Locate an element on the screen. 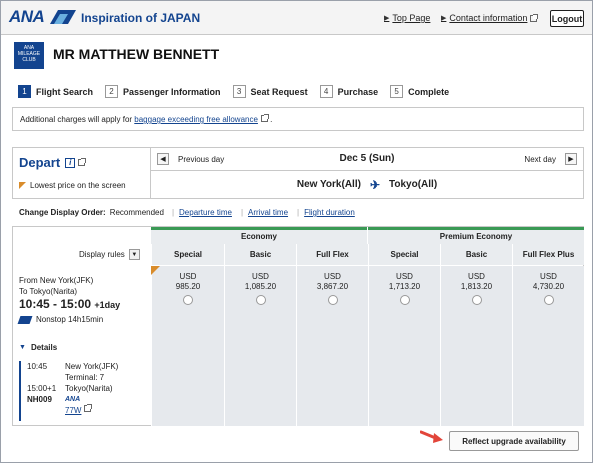 The image size is (593, 463). logout-button: Logout is located at coordinates (567, 18).